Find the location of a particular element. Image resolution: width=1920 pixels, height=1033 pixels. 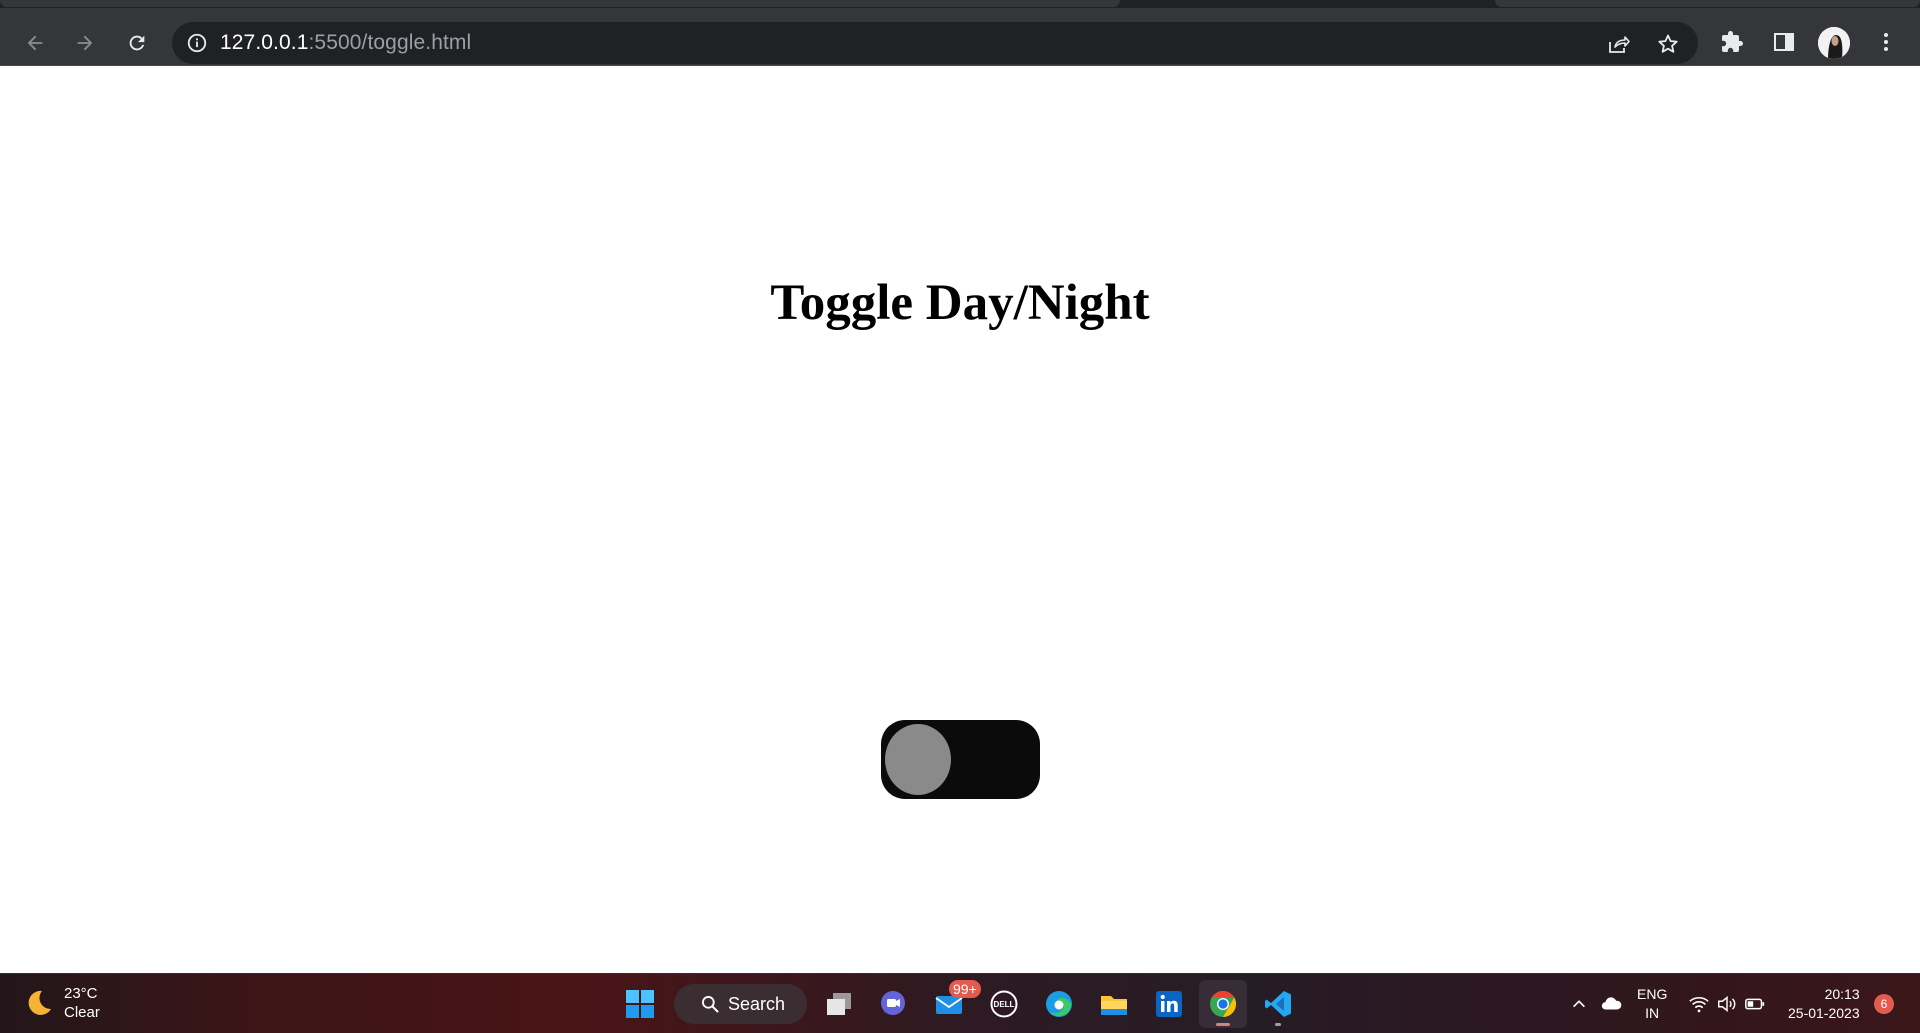

avatar-image is located at coordinates (1834, 43).